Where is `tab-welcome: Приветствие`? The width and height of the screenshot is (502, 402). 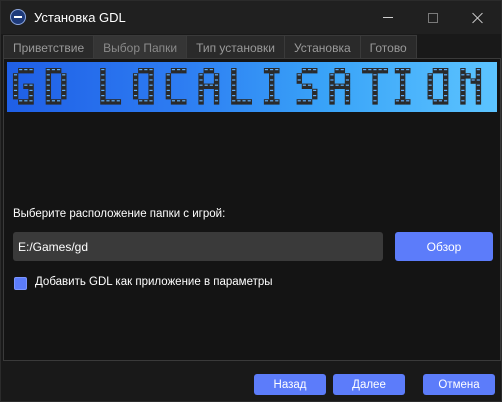 tab-welcome: Приветствие is located at coordinates (49, 47).